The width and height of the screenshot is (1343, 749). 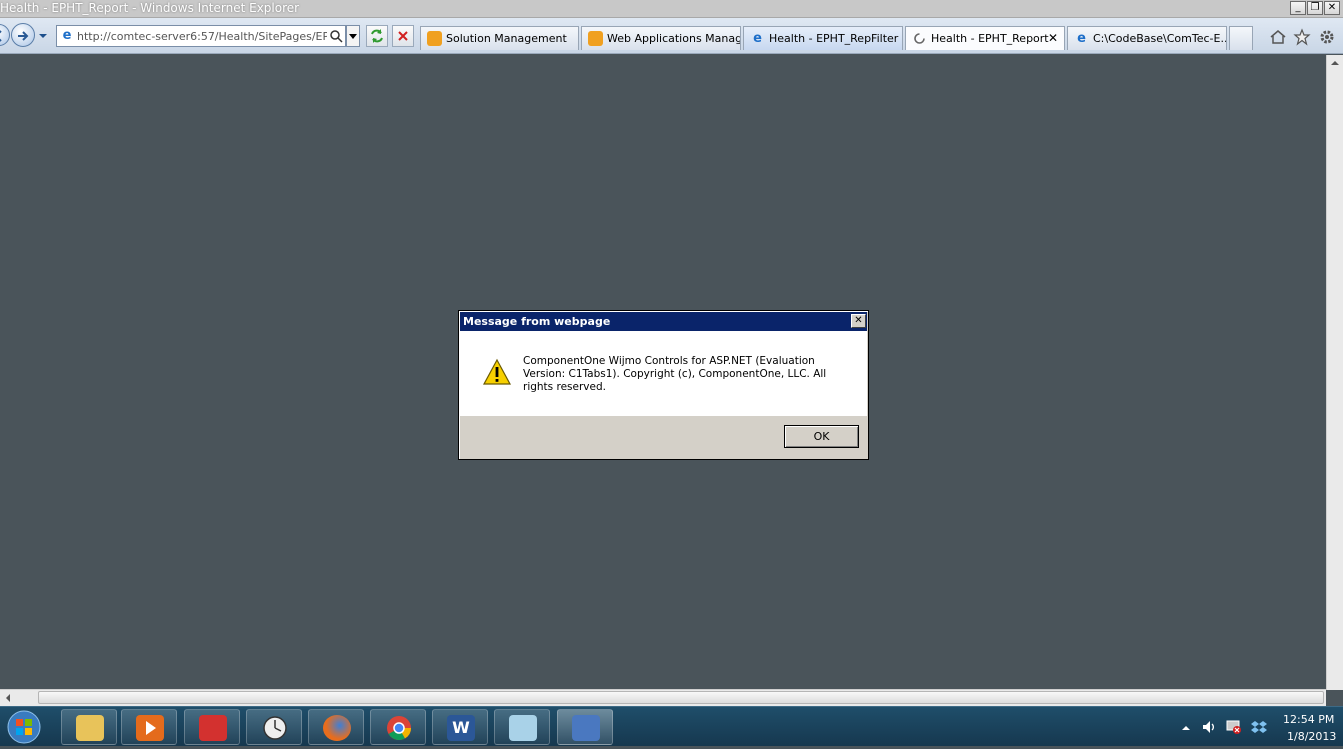 I want to click on gear-icon, so click(x=1327, y=37).